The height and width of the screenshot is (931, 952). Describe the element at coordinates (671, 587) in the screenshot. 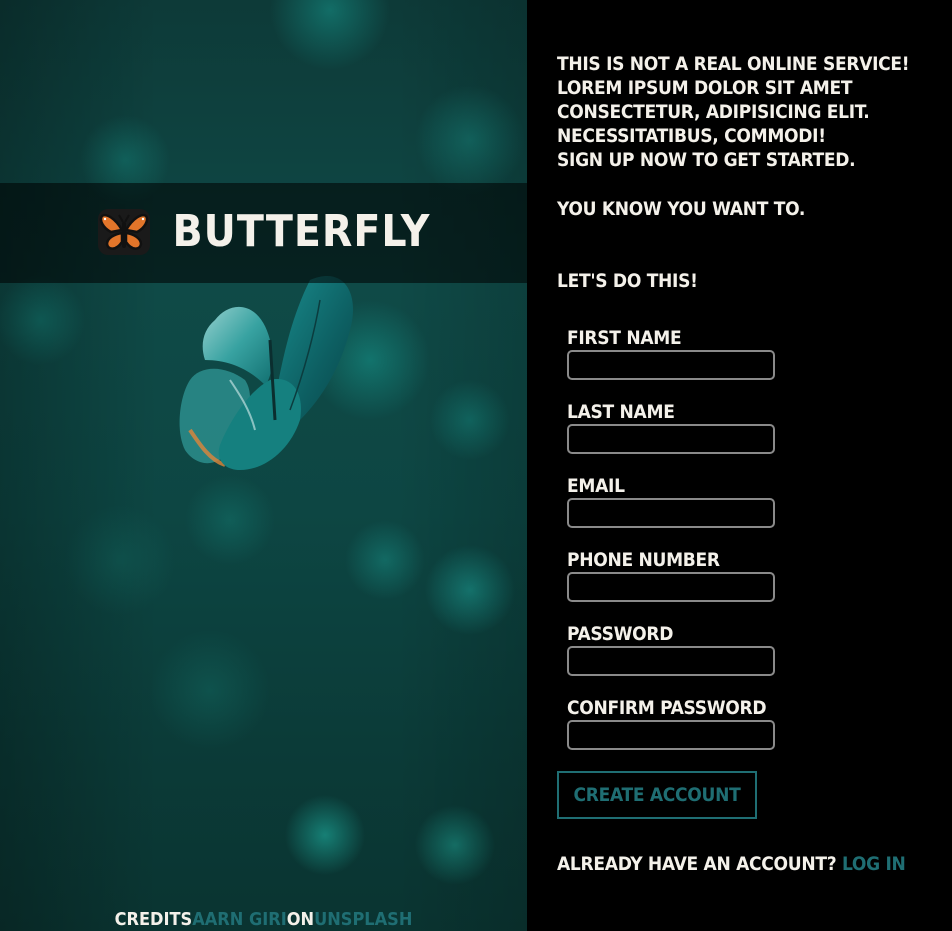

I see `phone-number-input` at that location.